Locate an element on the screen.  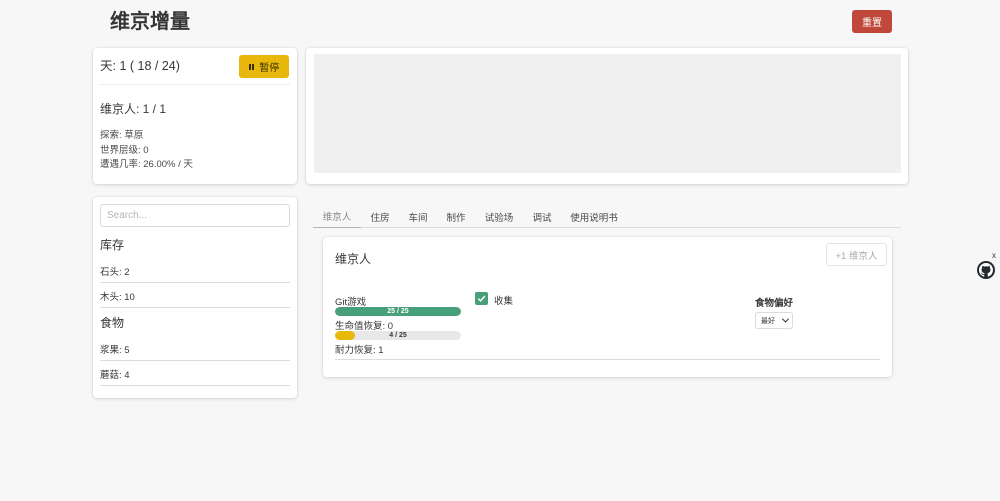
inventory-card: 库存 石头: 2 木头: 10 食物 浆果: 5 蘑菇: 4 is located at coordinates (195, 297).